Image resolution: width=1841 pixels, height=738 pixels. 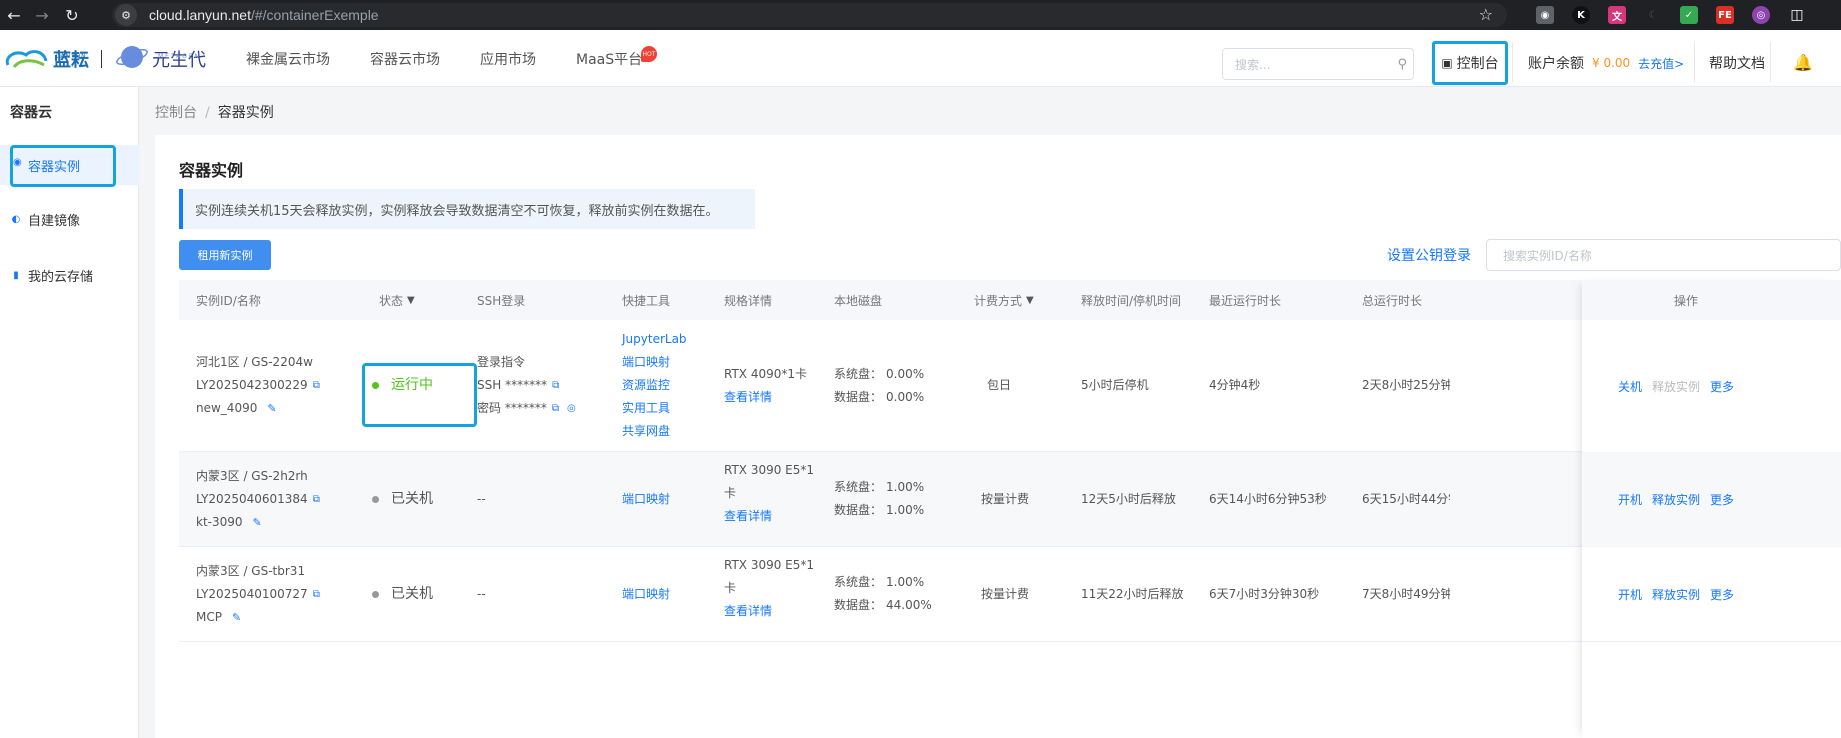 I want to click on dark-mode-extension-icon: ☾, so click(x=1653, y=15).